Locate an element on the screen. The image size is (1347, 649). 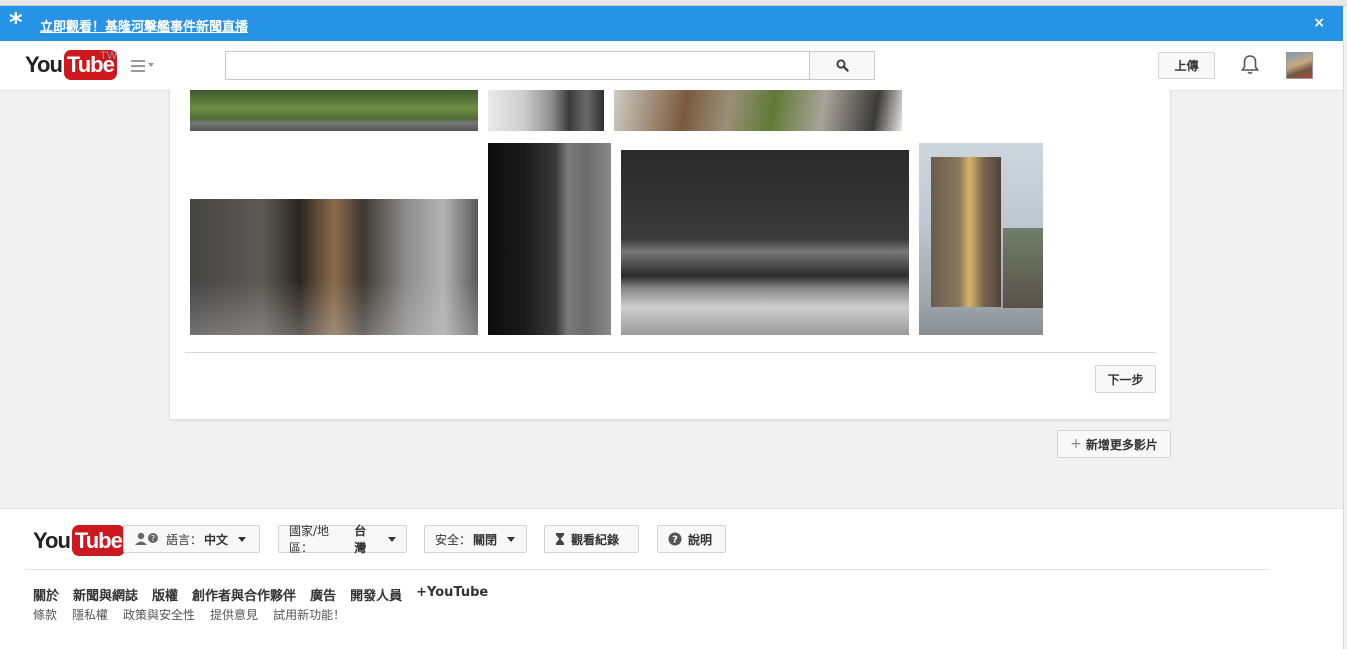
footer-link-plus-youtube: +YouTube is located at coordinates (452, 594).